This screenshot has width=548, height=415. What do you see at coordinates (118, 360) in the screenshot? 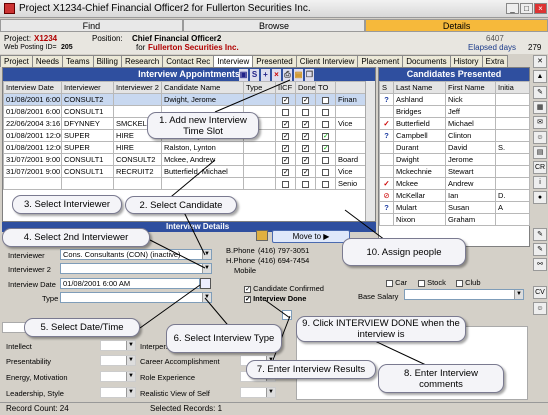
I see `eval-presentability-select: ▼` at bounding box center [118, 360].